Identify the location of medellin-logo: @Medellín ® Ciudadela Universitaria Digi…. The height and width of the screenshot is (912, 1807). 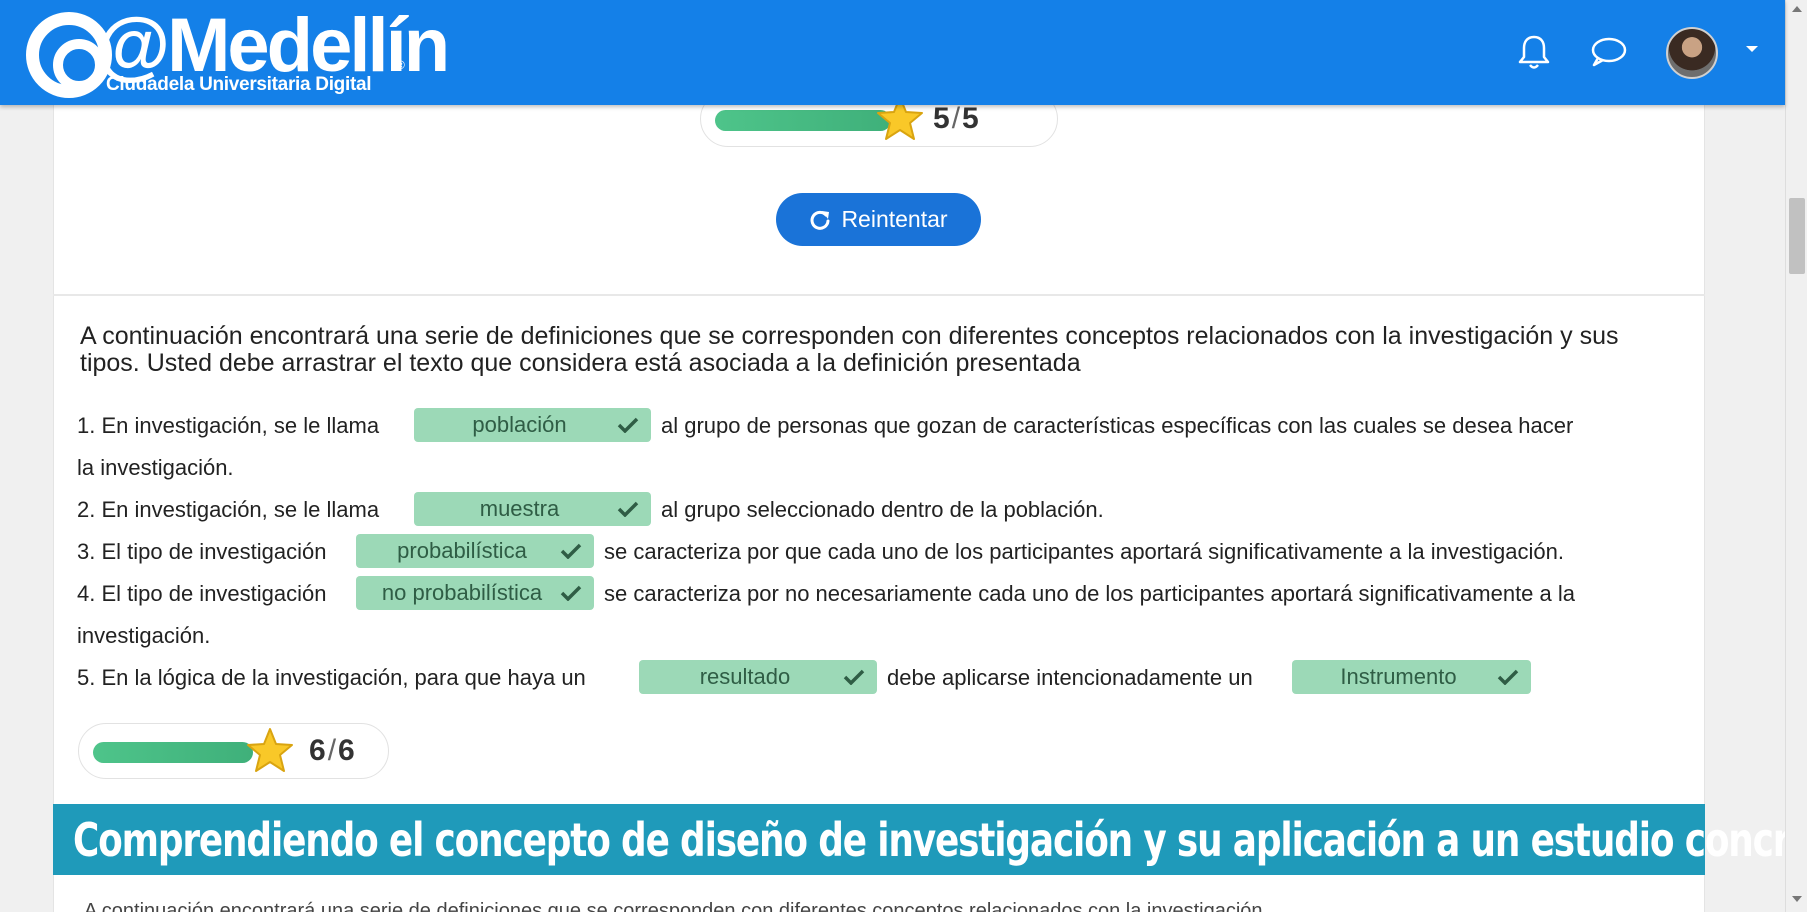
(238, 50).